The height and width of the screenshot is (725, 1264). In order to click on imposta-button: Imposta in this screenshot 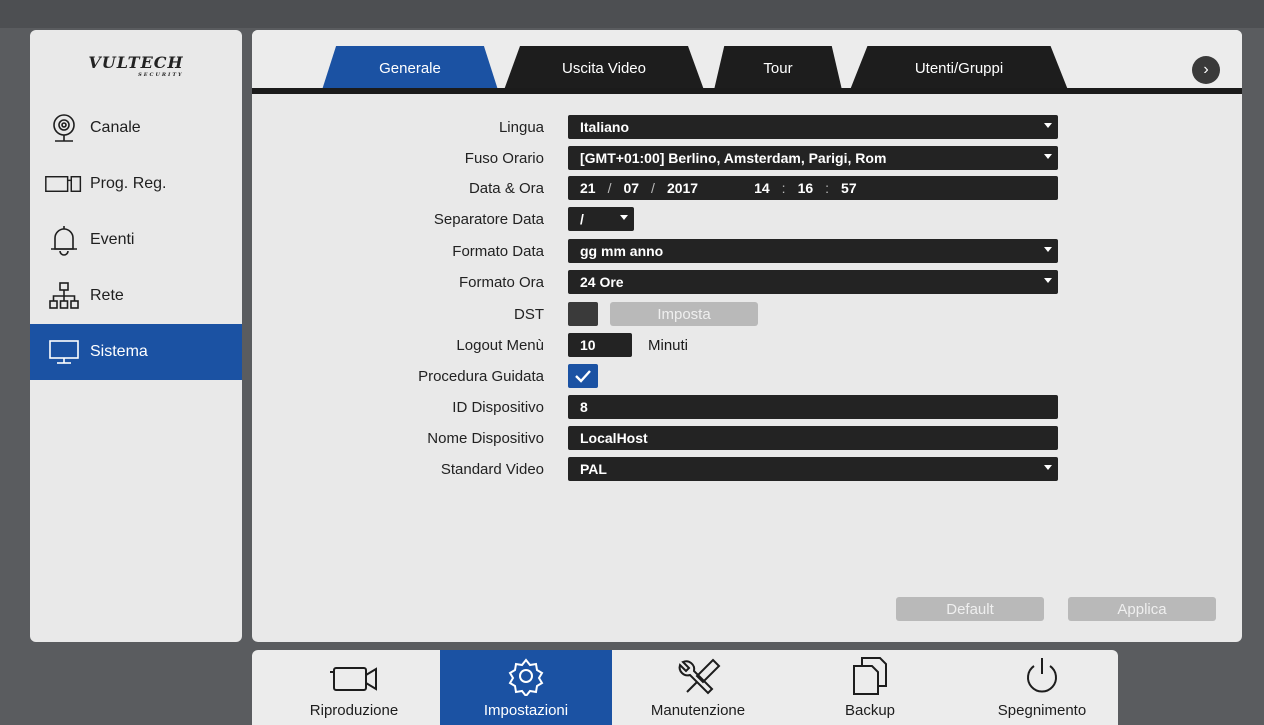, I will do `click(684, 314)`.